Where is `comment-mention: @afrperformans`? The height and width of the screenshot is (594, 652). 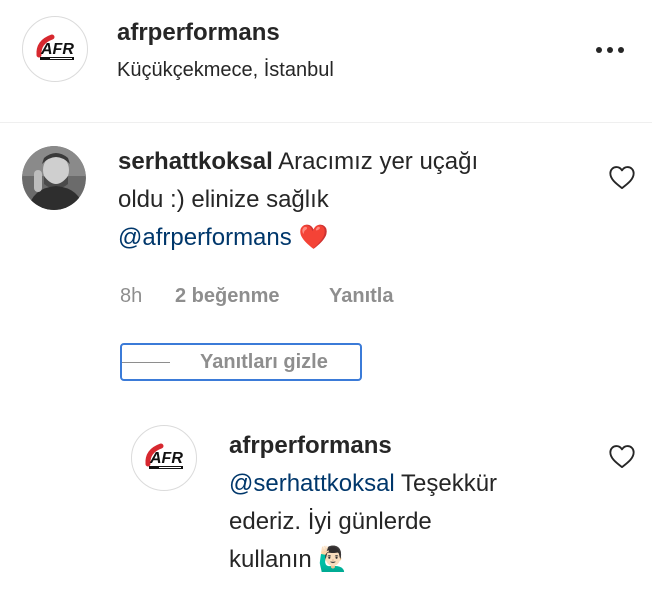
comment-mention: @afrperformans is located at coordinates (205, 237).